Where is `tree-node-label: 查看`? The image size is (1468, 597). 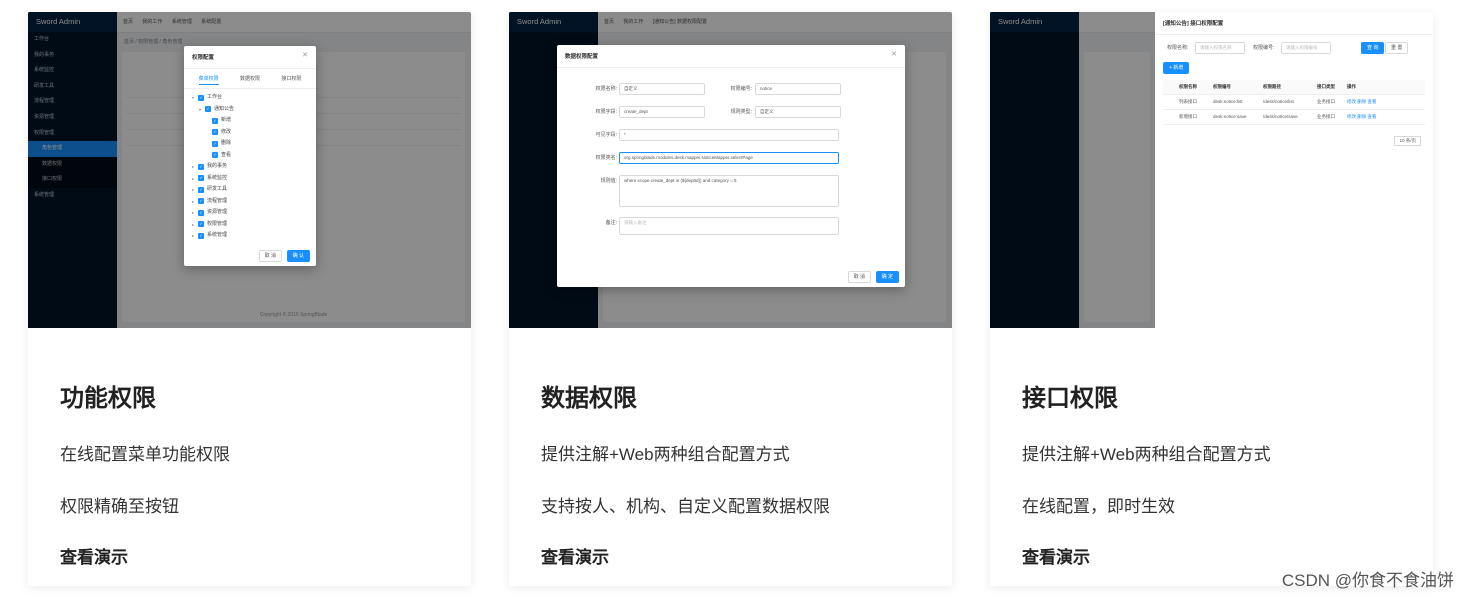
tree-node-label: 查看 is located at coordinates (226, 154).